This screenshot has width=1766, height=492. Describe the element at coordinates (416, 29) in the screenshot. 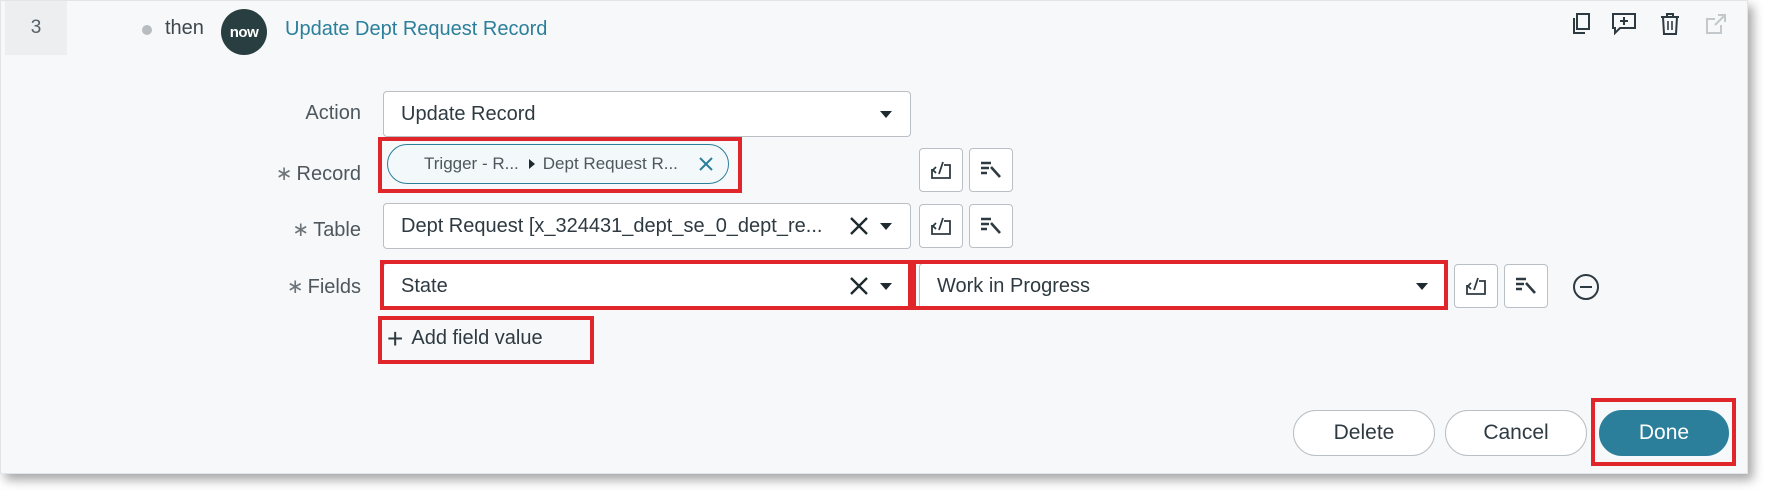

I see `step-title: Update Dept Request Record` at that location.